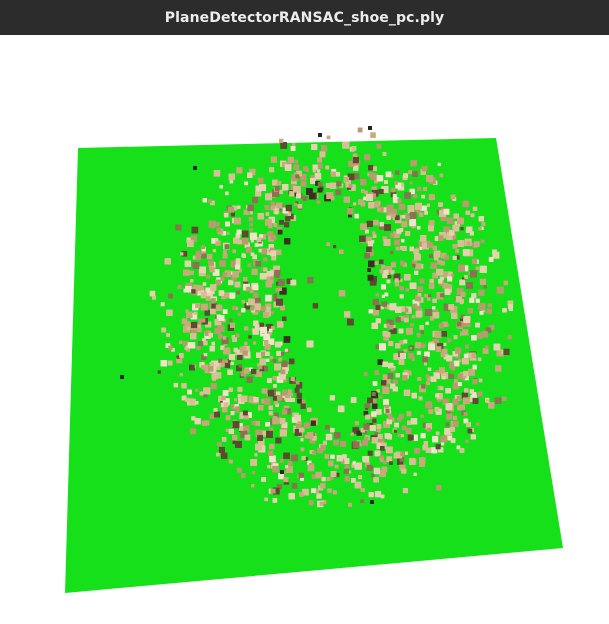 The image size is (609, 624). Describe the element at coordinates (122, 377) in the screenshot. I see `outlier-point` at that location.